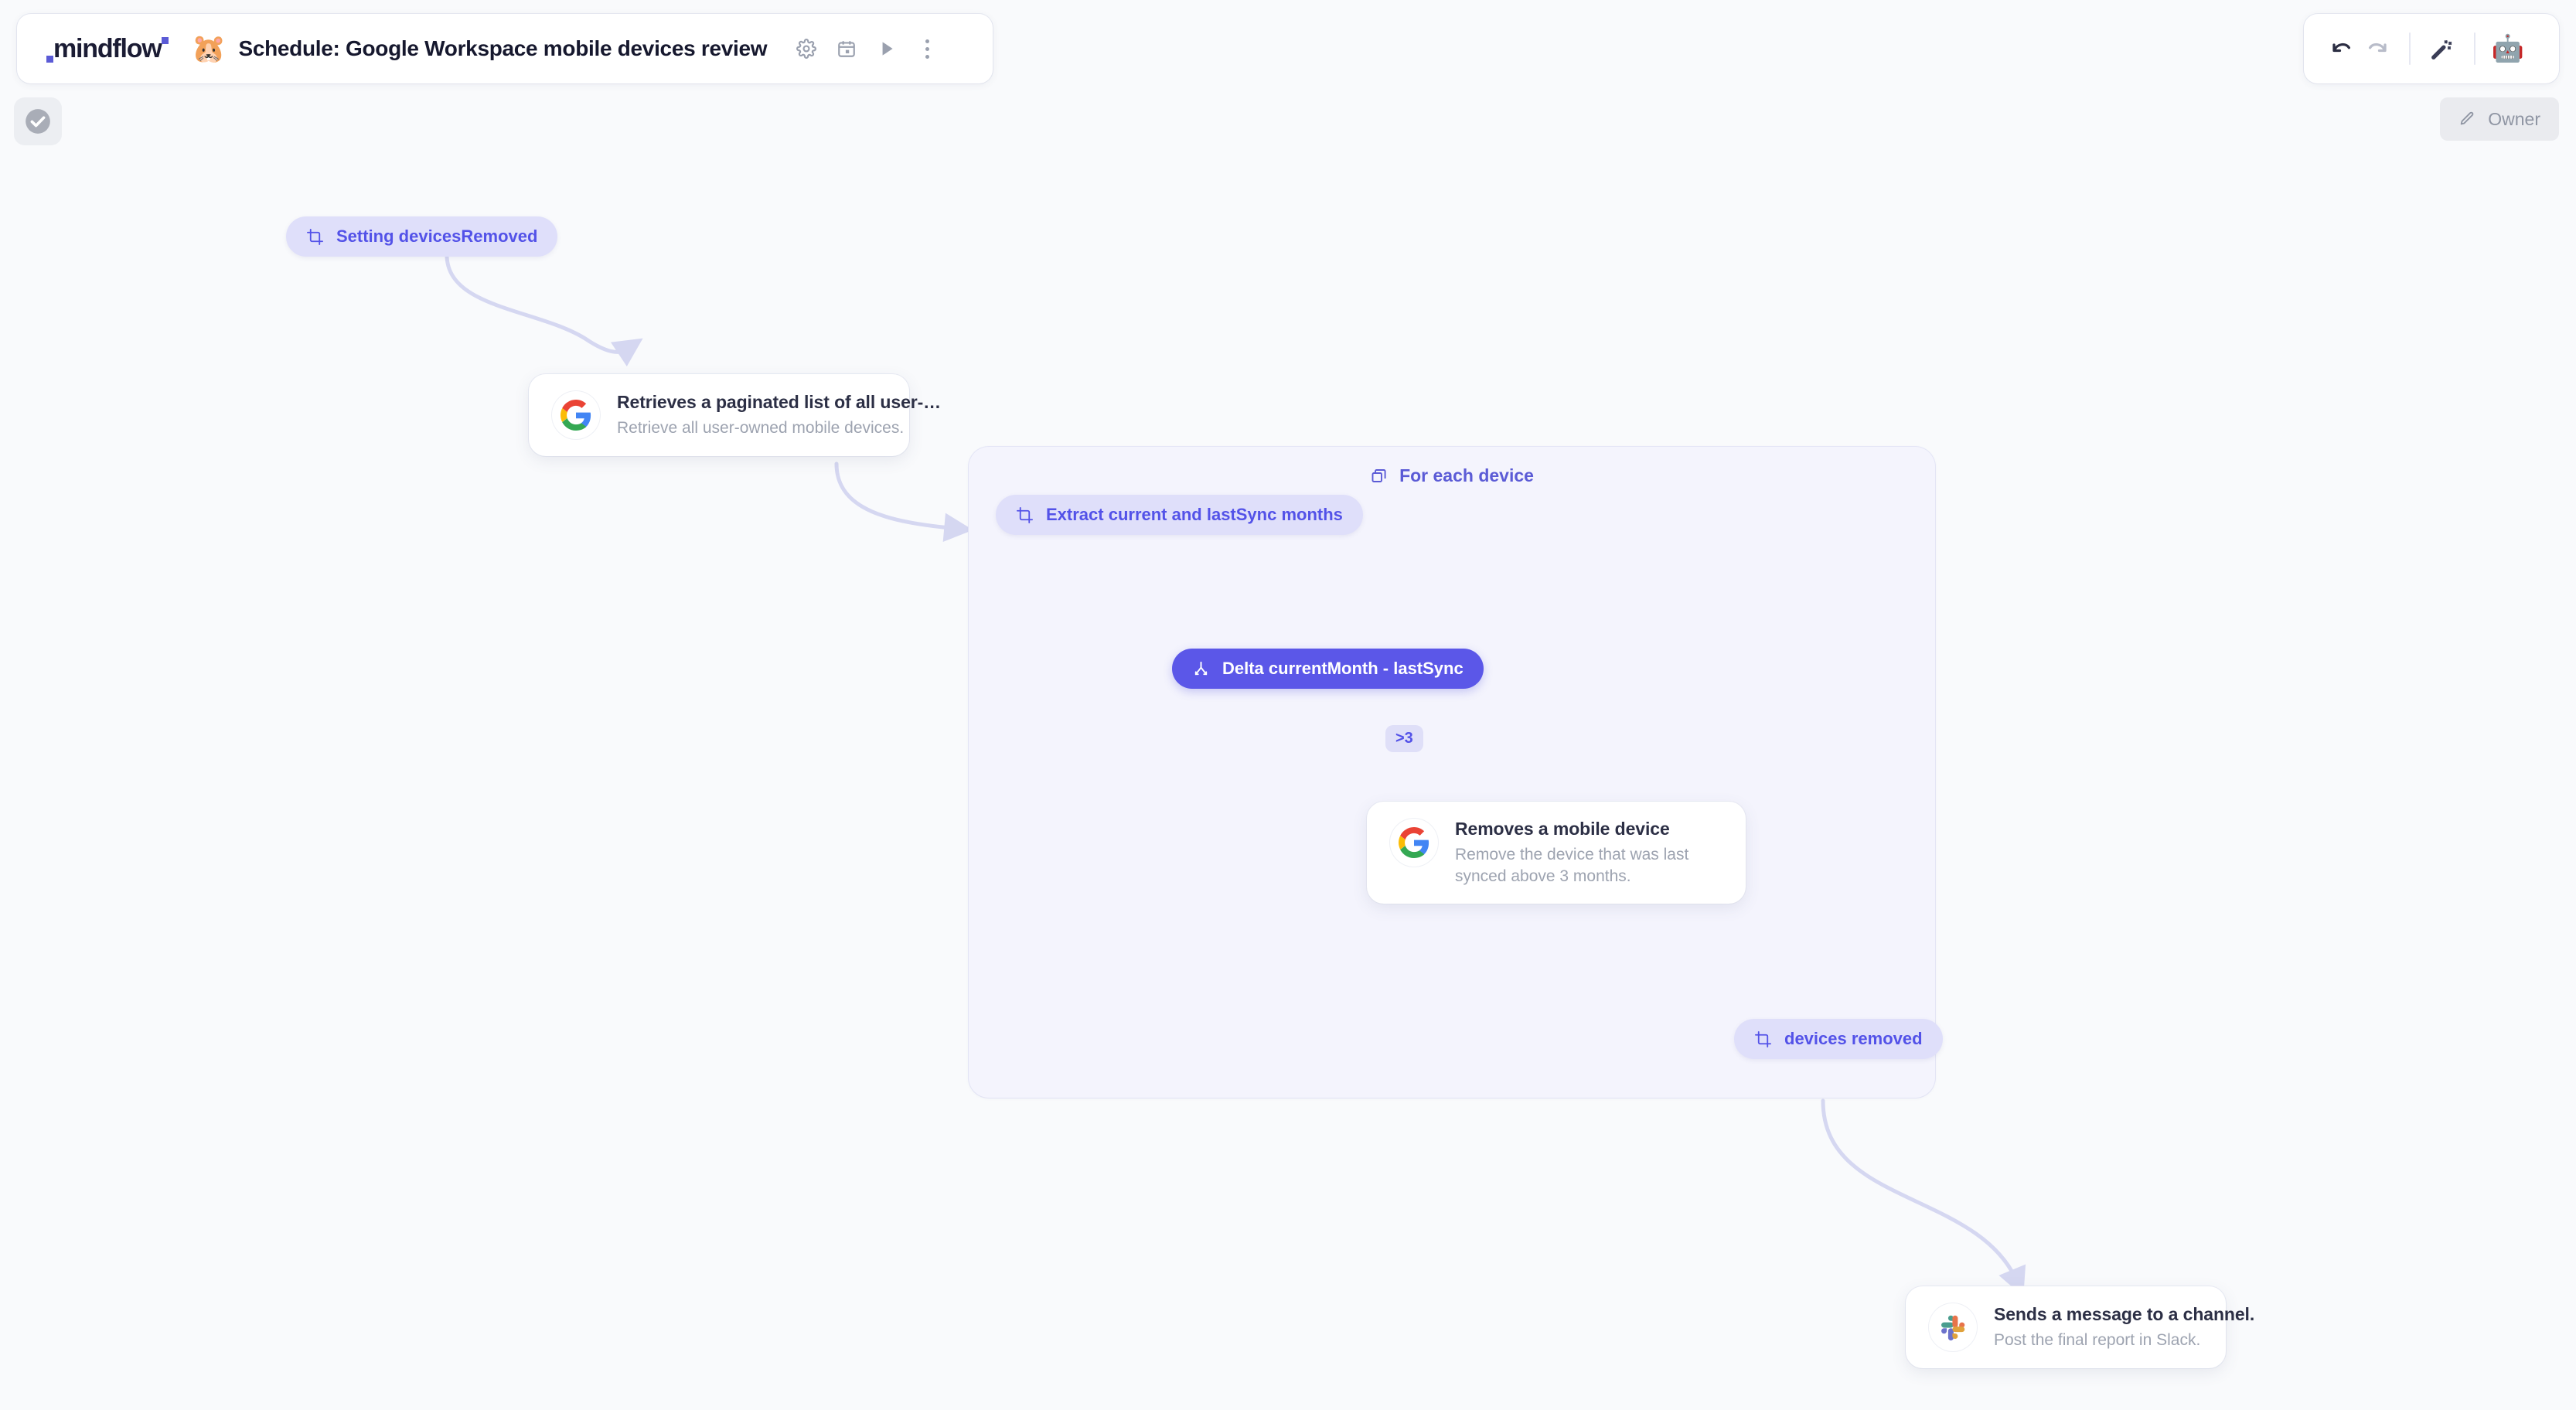 Image resolution: width=2576 pixels, height=1410 pixels. I want to click on node-label: Setting devicesRemoved, so click(437, 236).